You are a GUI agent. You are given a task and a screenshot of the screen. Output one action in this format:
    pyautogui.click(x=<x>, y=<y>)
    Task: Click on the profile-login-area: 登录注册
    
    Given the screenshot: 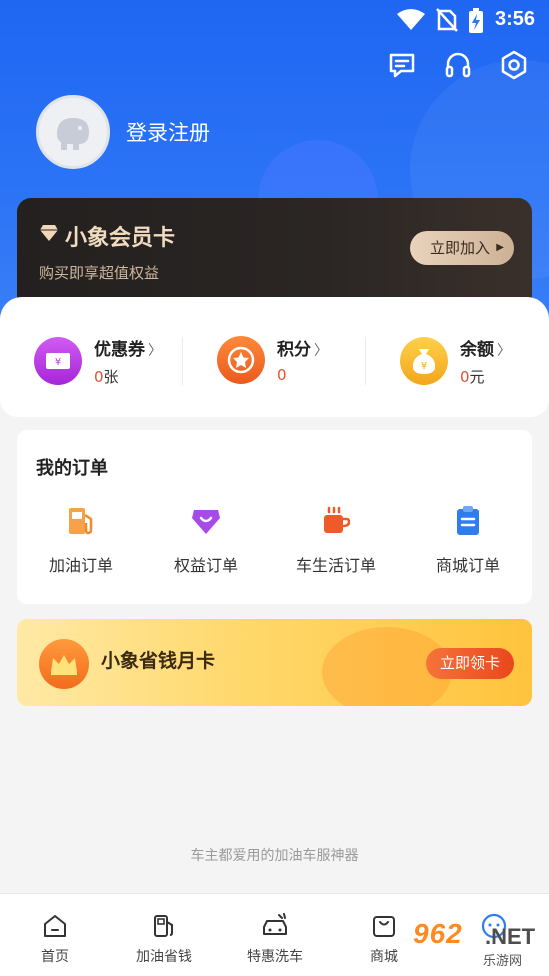 What is the action you would take?
    pyautogui.click(x=123, y=132)
    